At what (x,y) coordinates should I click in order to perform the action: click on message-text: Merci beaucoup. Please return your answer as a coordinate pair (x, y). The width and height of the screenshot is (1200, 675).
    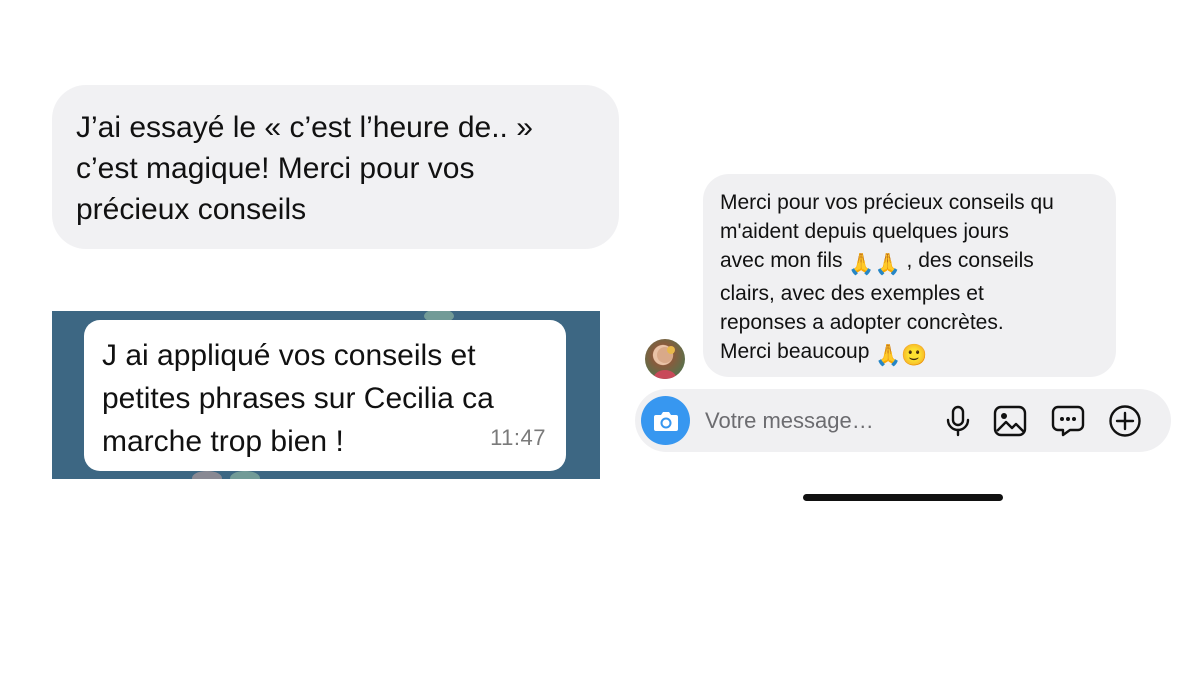
    Looking at the image, I should click on (795, 351).